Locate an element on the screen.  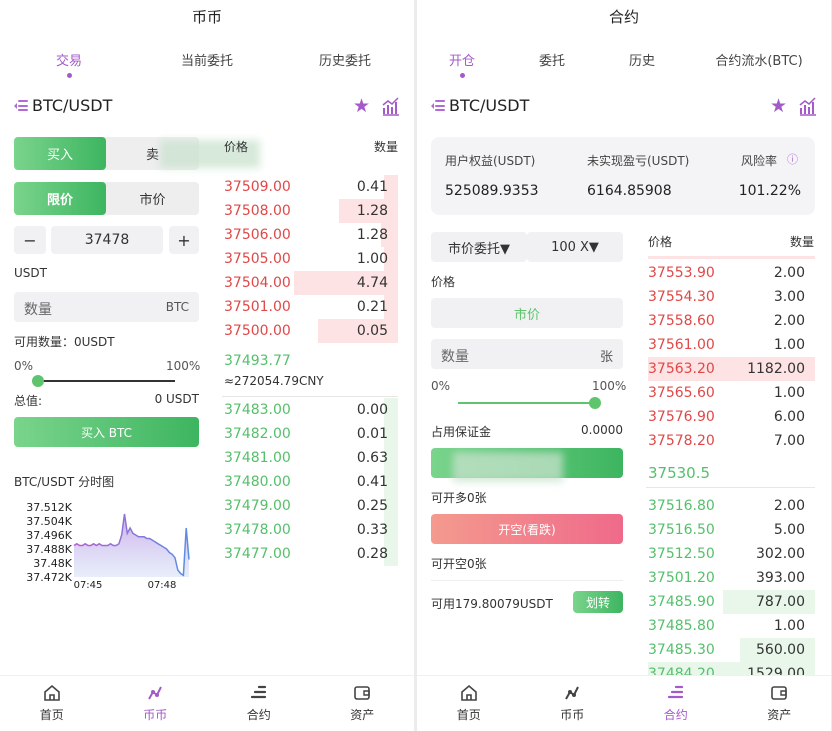
limit-tab: 限价 is located at coordinates (60, 198).